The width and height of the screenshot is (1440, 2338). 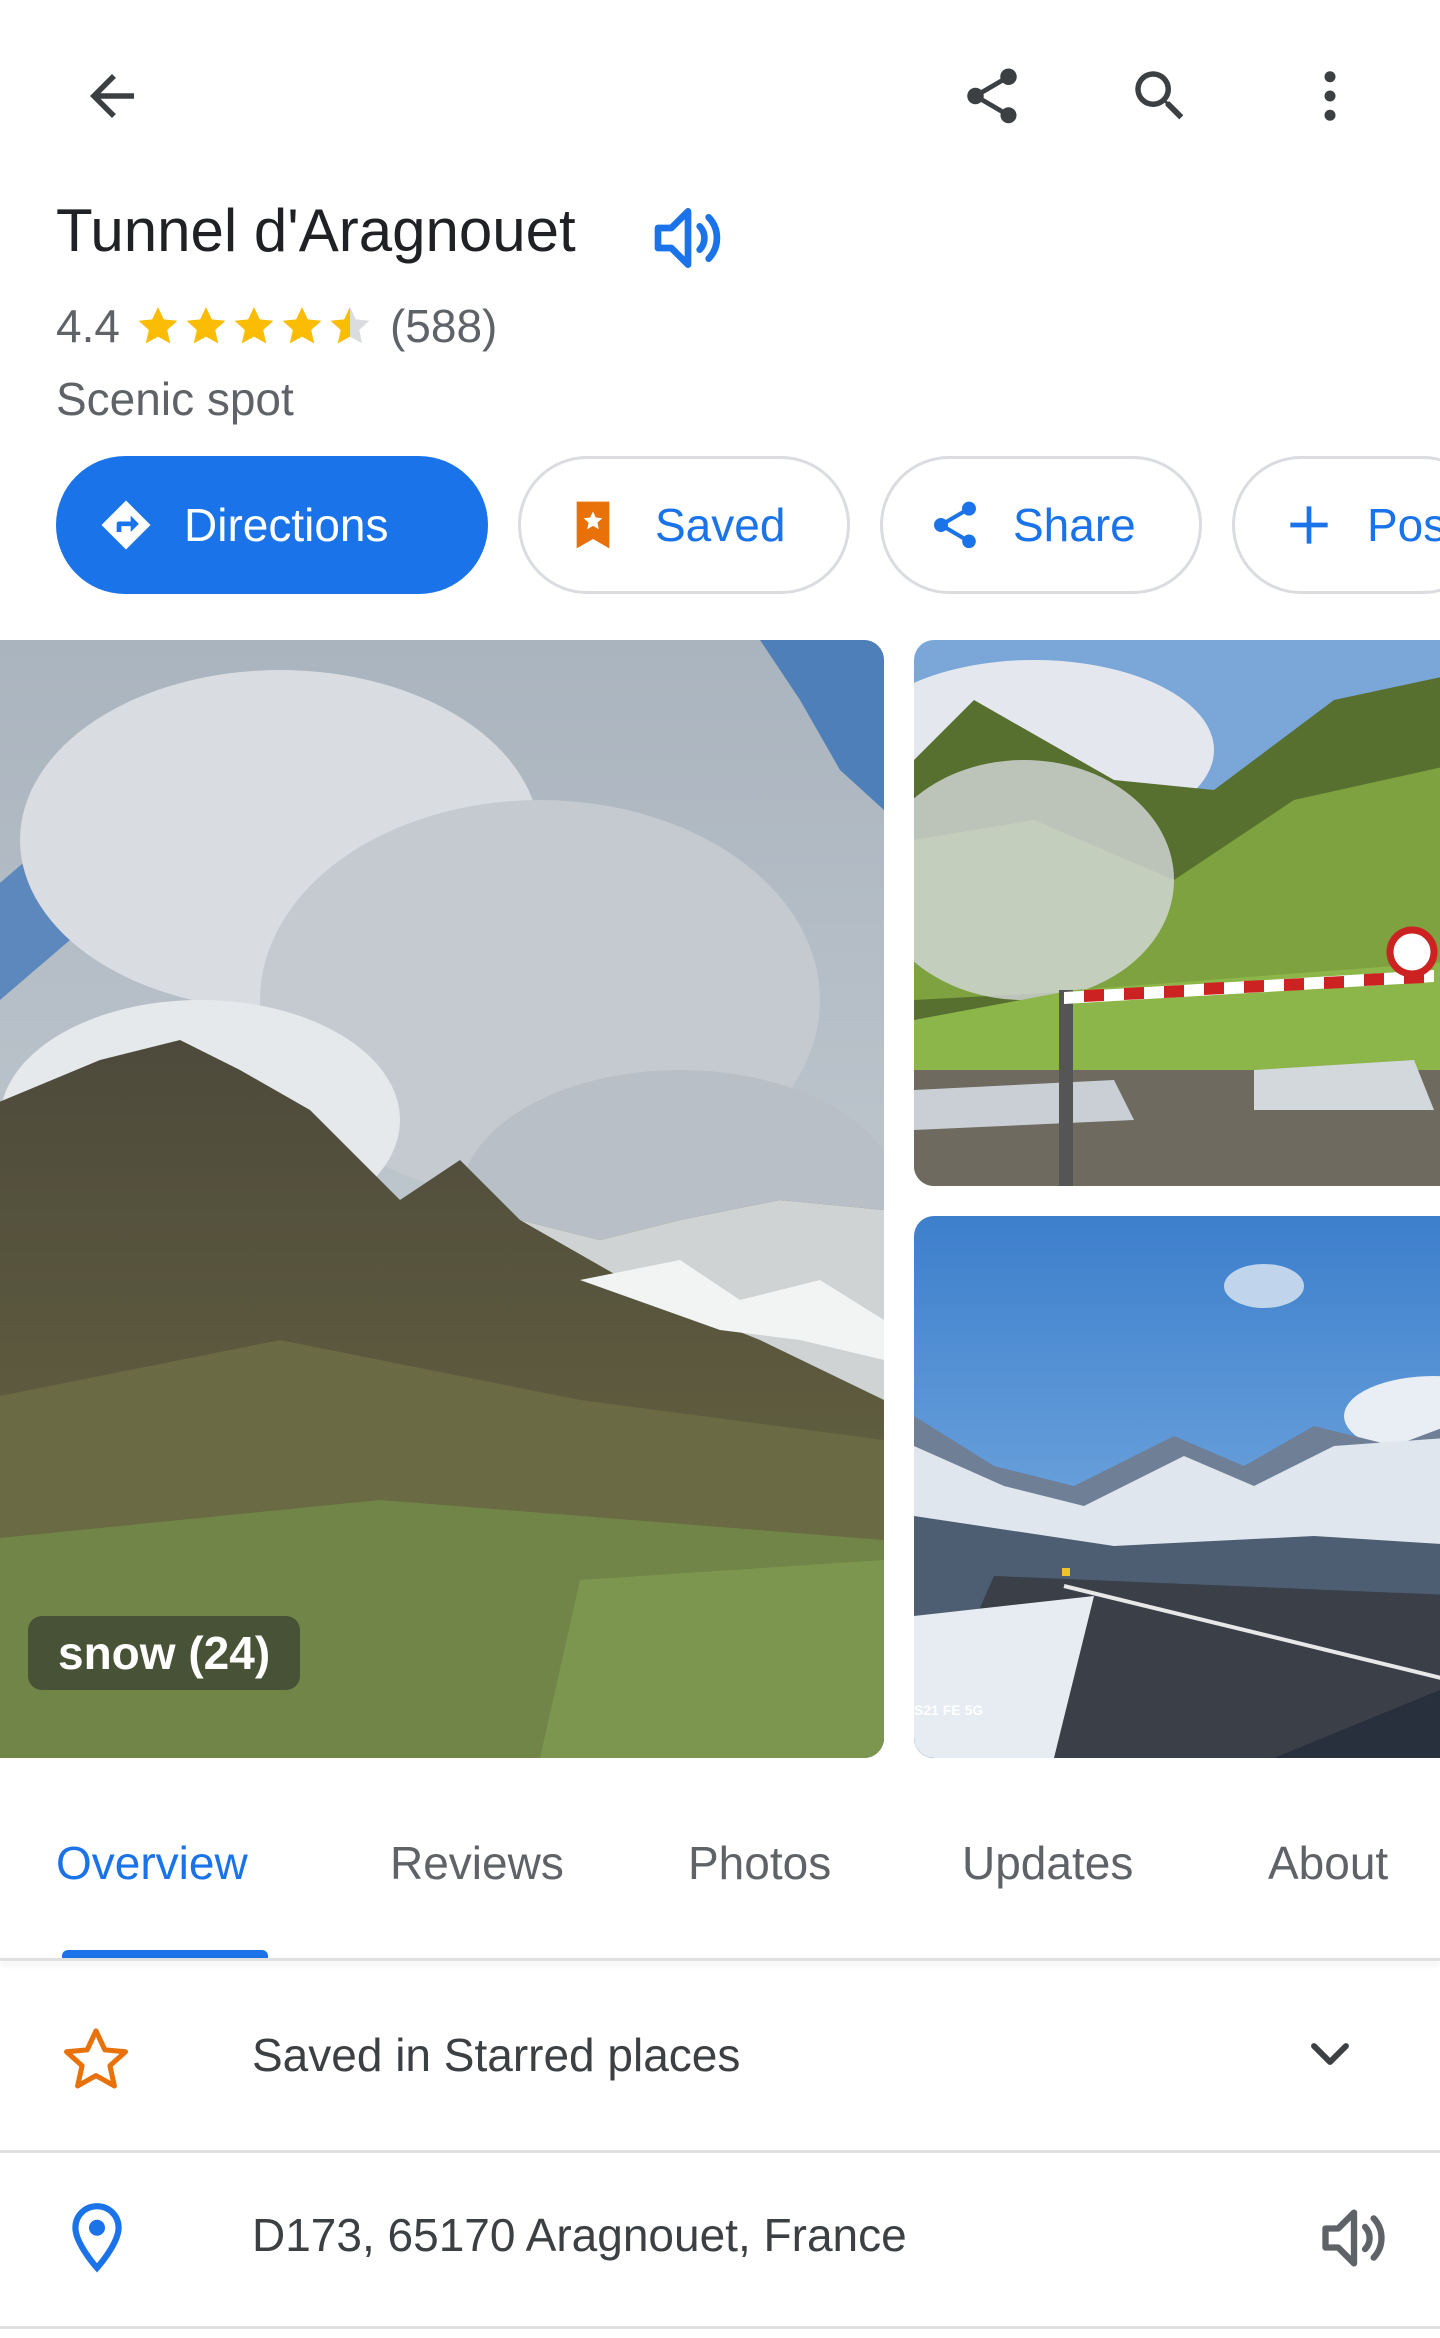 What do you see at coordinates (720, 1959) in the screenshot?
I see `tabs-divider` at bounding box center [720, 1959].